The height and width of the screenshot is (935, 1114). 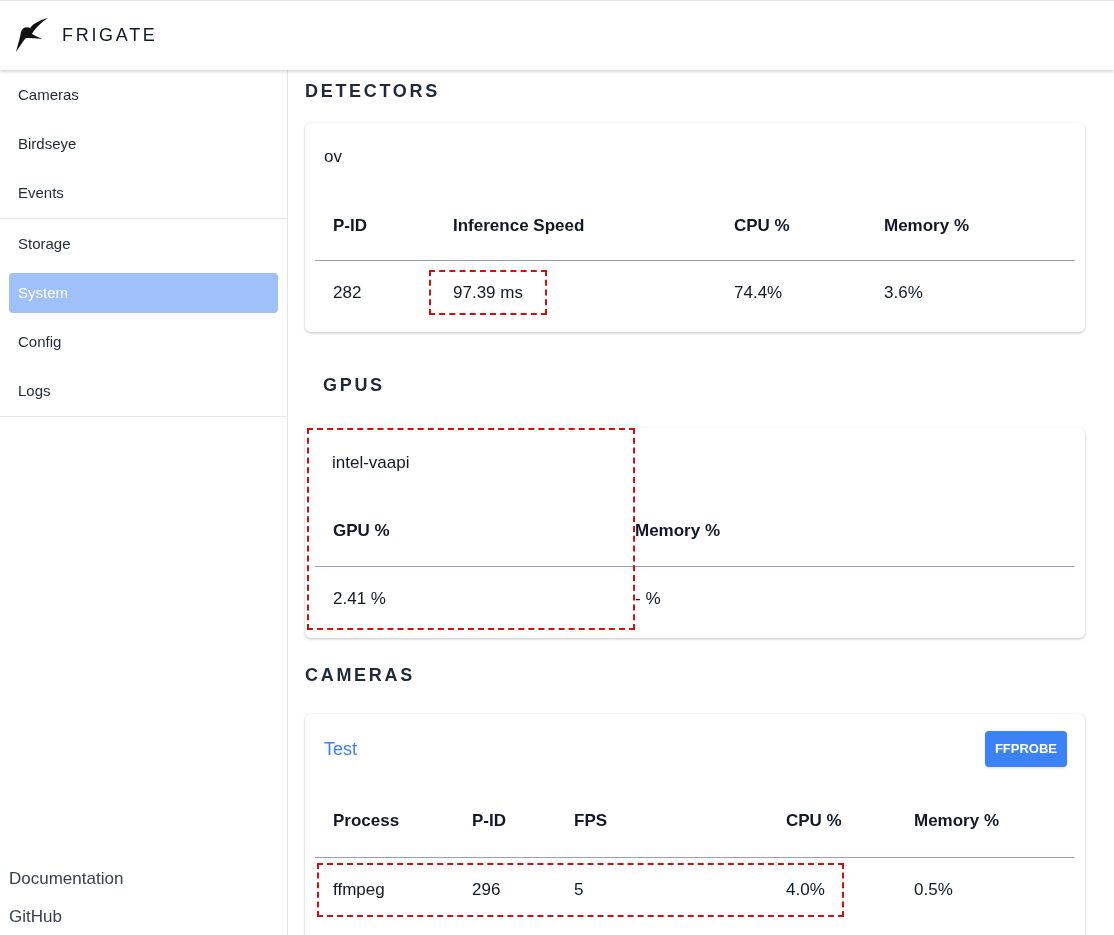 I want to click on detector-name: ov, so click(x=332, y=157).